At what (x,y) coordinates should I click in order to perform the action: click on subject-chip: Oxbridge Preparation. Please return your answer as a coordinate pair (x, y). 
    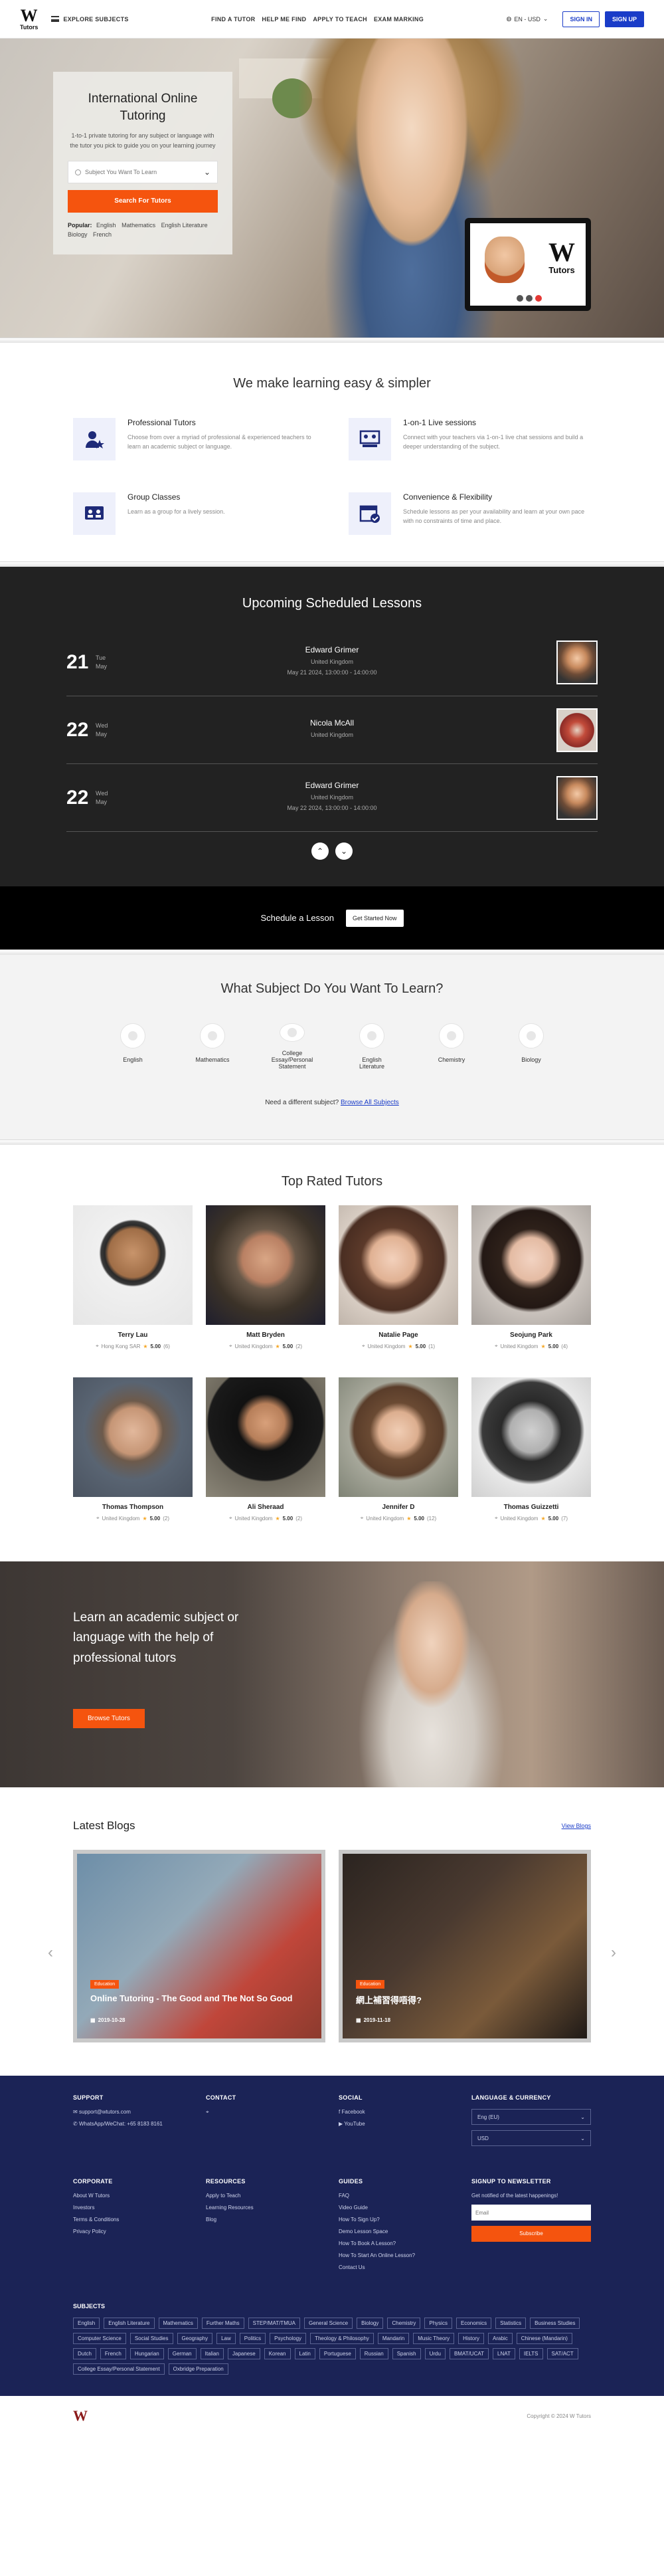
    Looking at the image, I should click on (198, 2369).